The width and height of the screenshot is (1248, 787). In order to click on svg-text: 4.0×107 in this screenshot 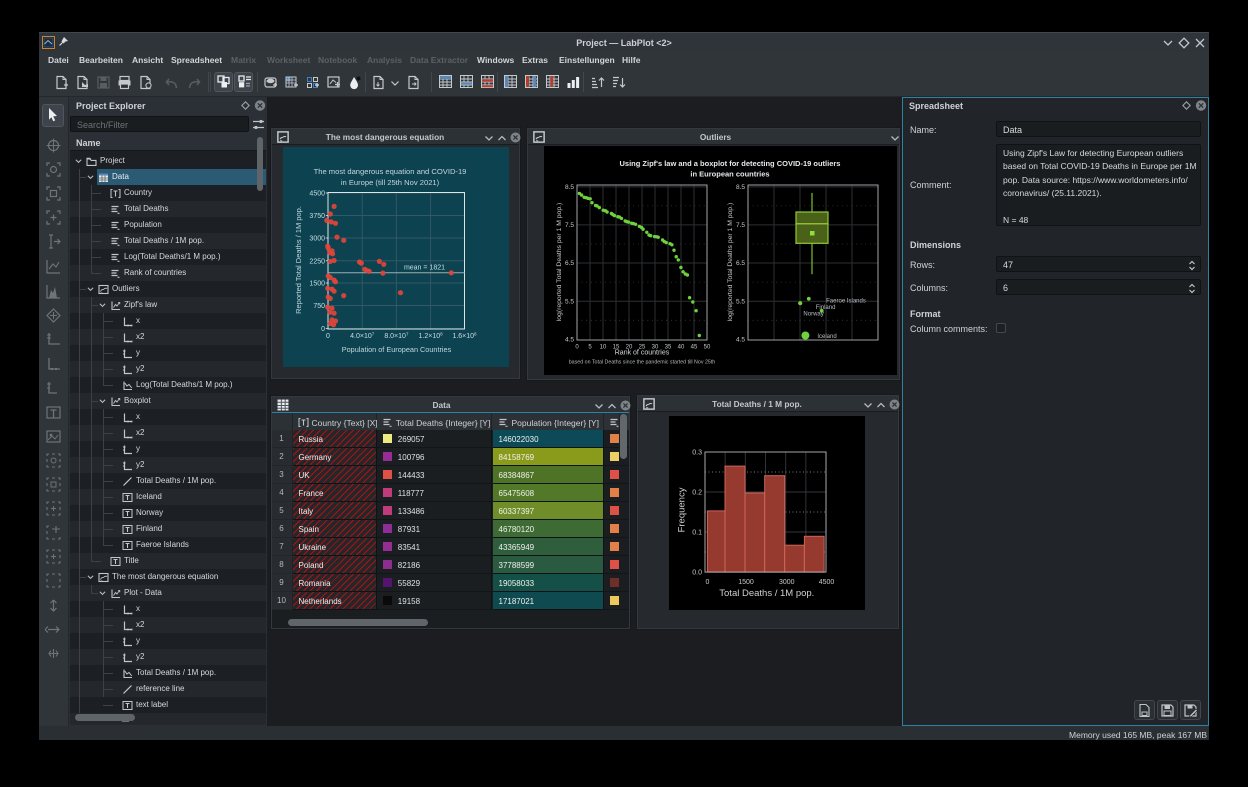, I will do `click(362, 336)`.